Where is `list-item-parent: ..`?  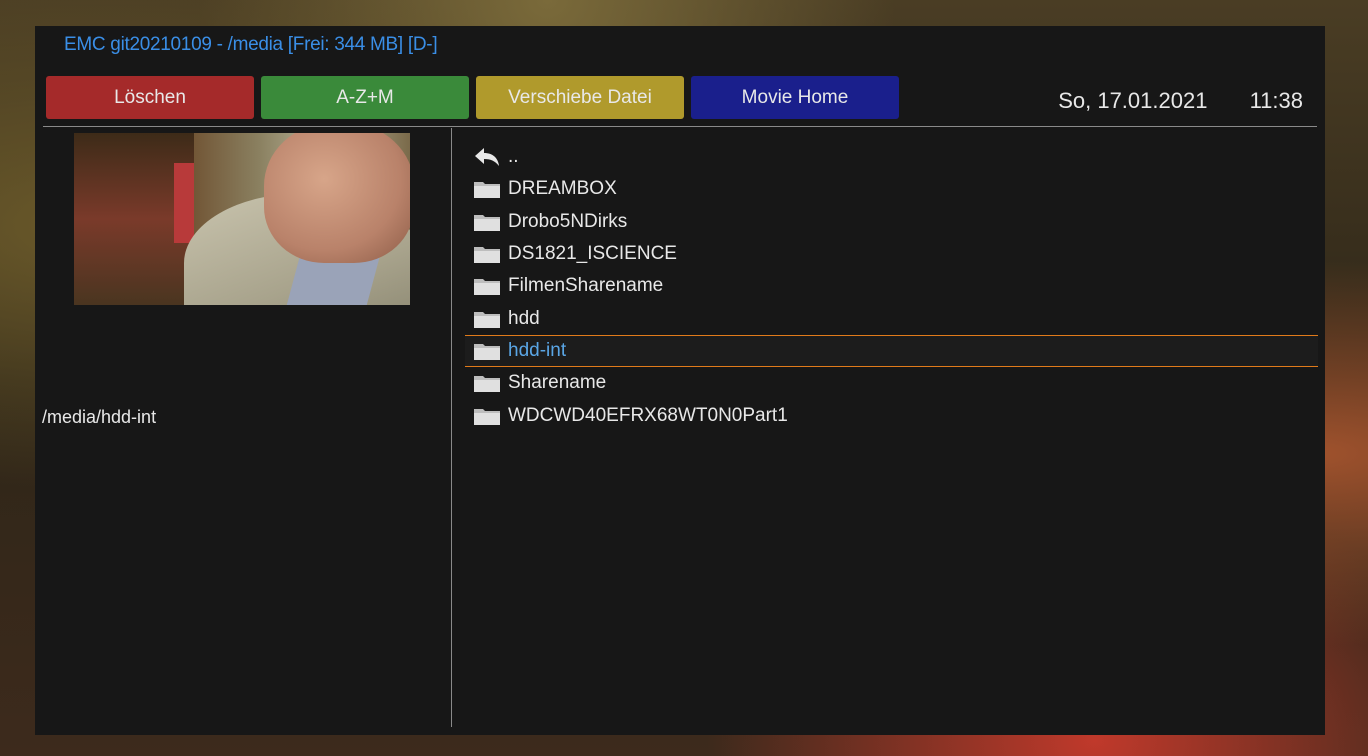
list-item-parent: .. is located at coordinates (891, 157).